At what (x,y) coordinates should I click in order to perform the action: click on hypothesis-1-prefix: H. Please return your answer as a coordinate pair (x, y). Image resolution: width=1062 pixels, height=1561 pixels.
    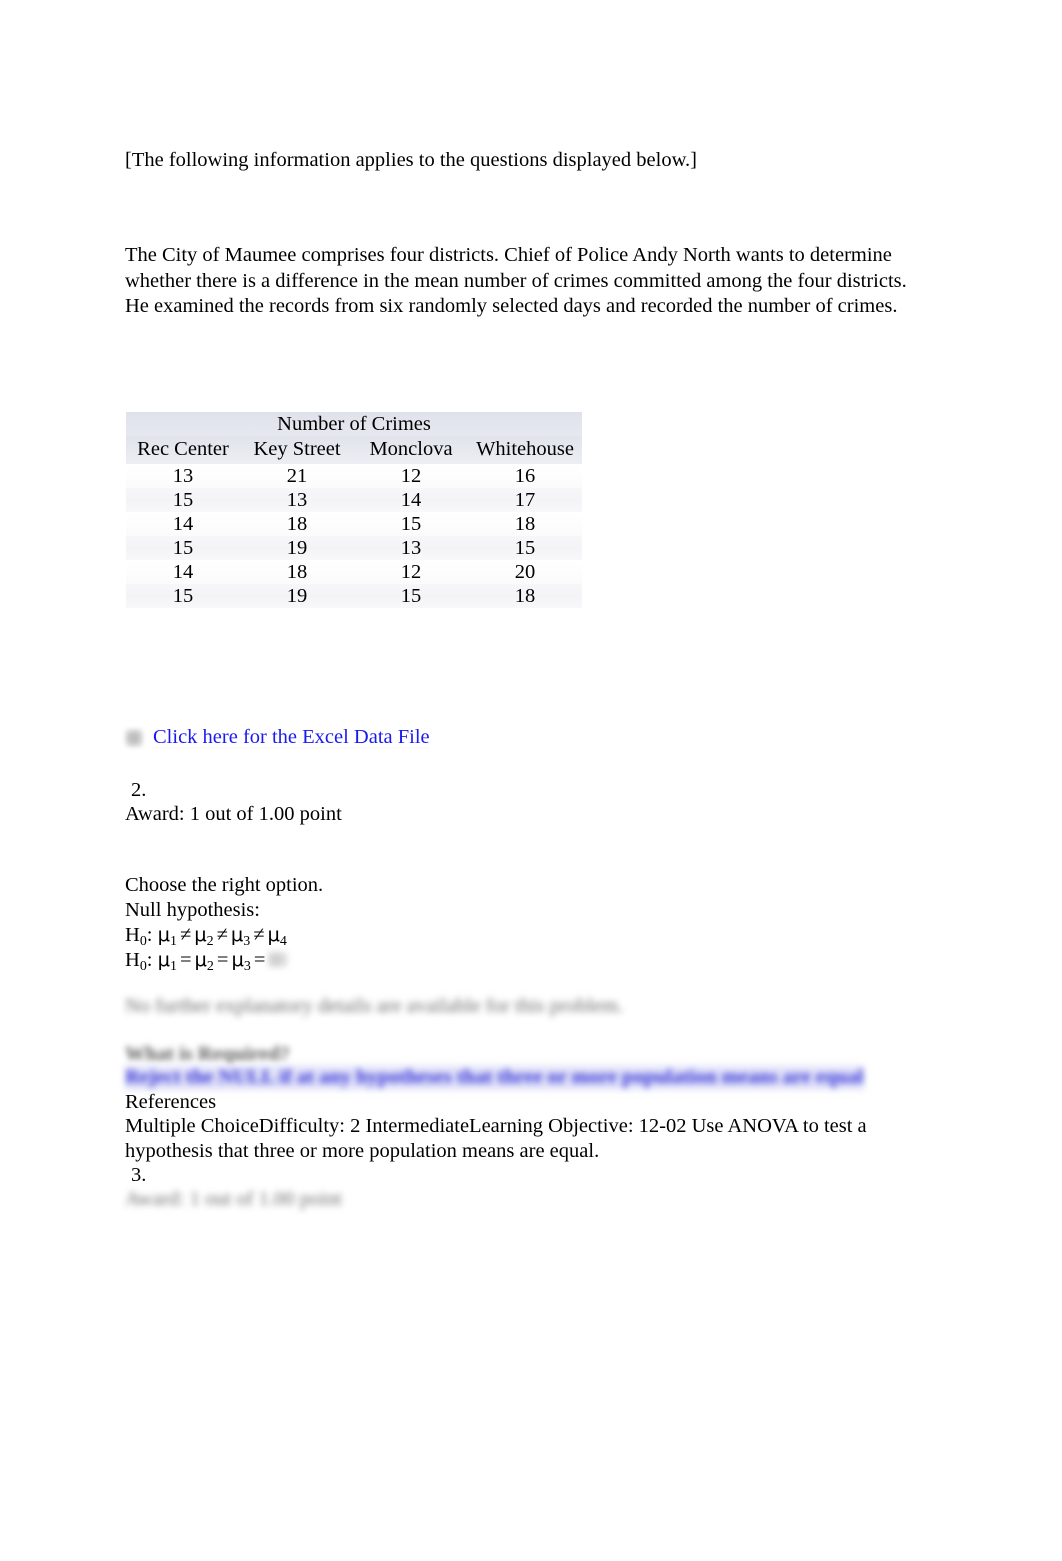
    Looking at the image, I should click on (132, 935).